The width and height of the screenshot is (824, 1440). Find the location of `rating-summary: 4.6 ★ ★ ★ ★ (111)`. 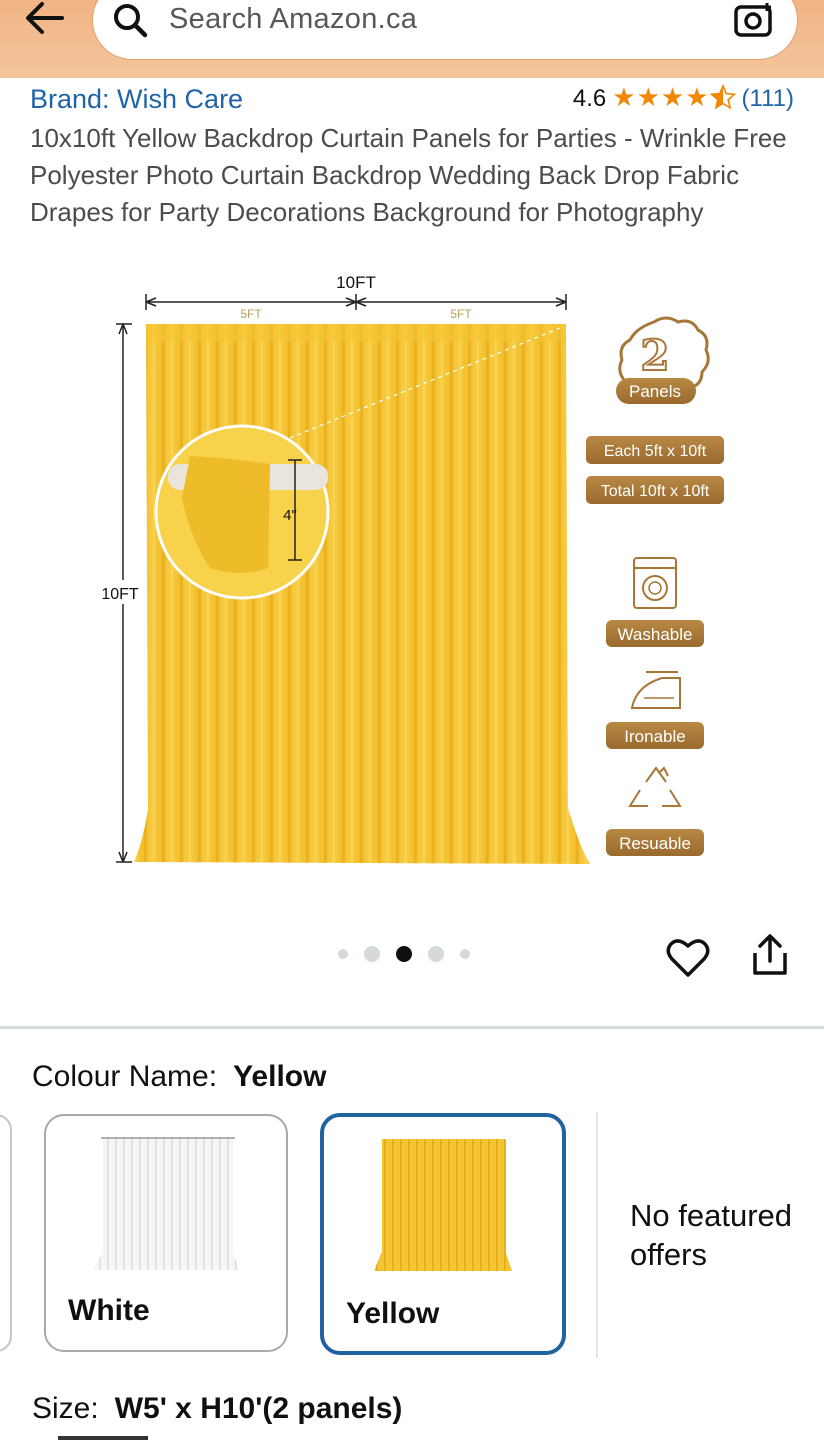

rating-summary: 4.6 ★ ★ ★ ★ (111) is located at coordinates (683, 98).